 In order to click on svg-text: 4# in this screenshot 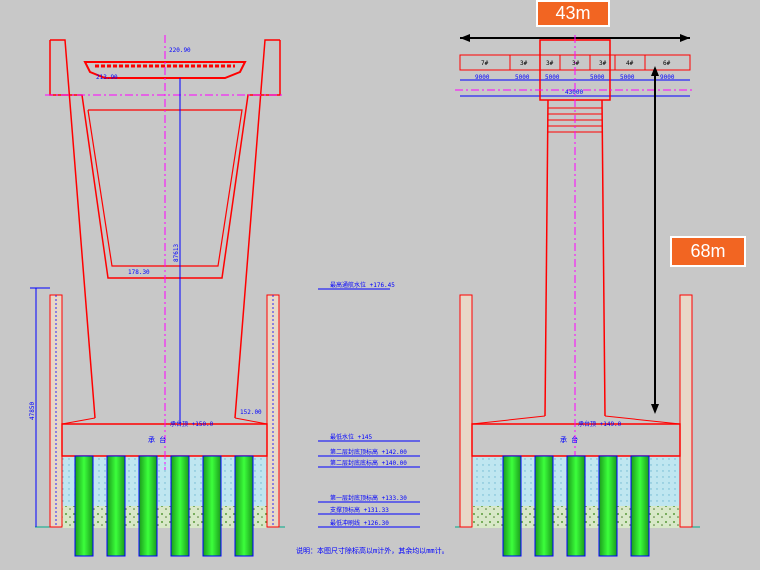, I will do `click(630, 63)`.